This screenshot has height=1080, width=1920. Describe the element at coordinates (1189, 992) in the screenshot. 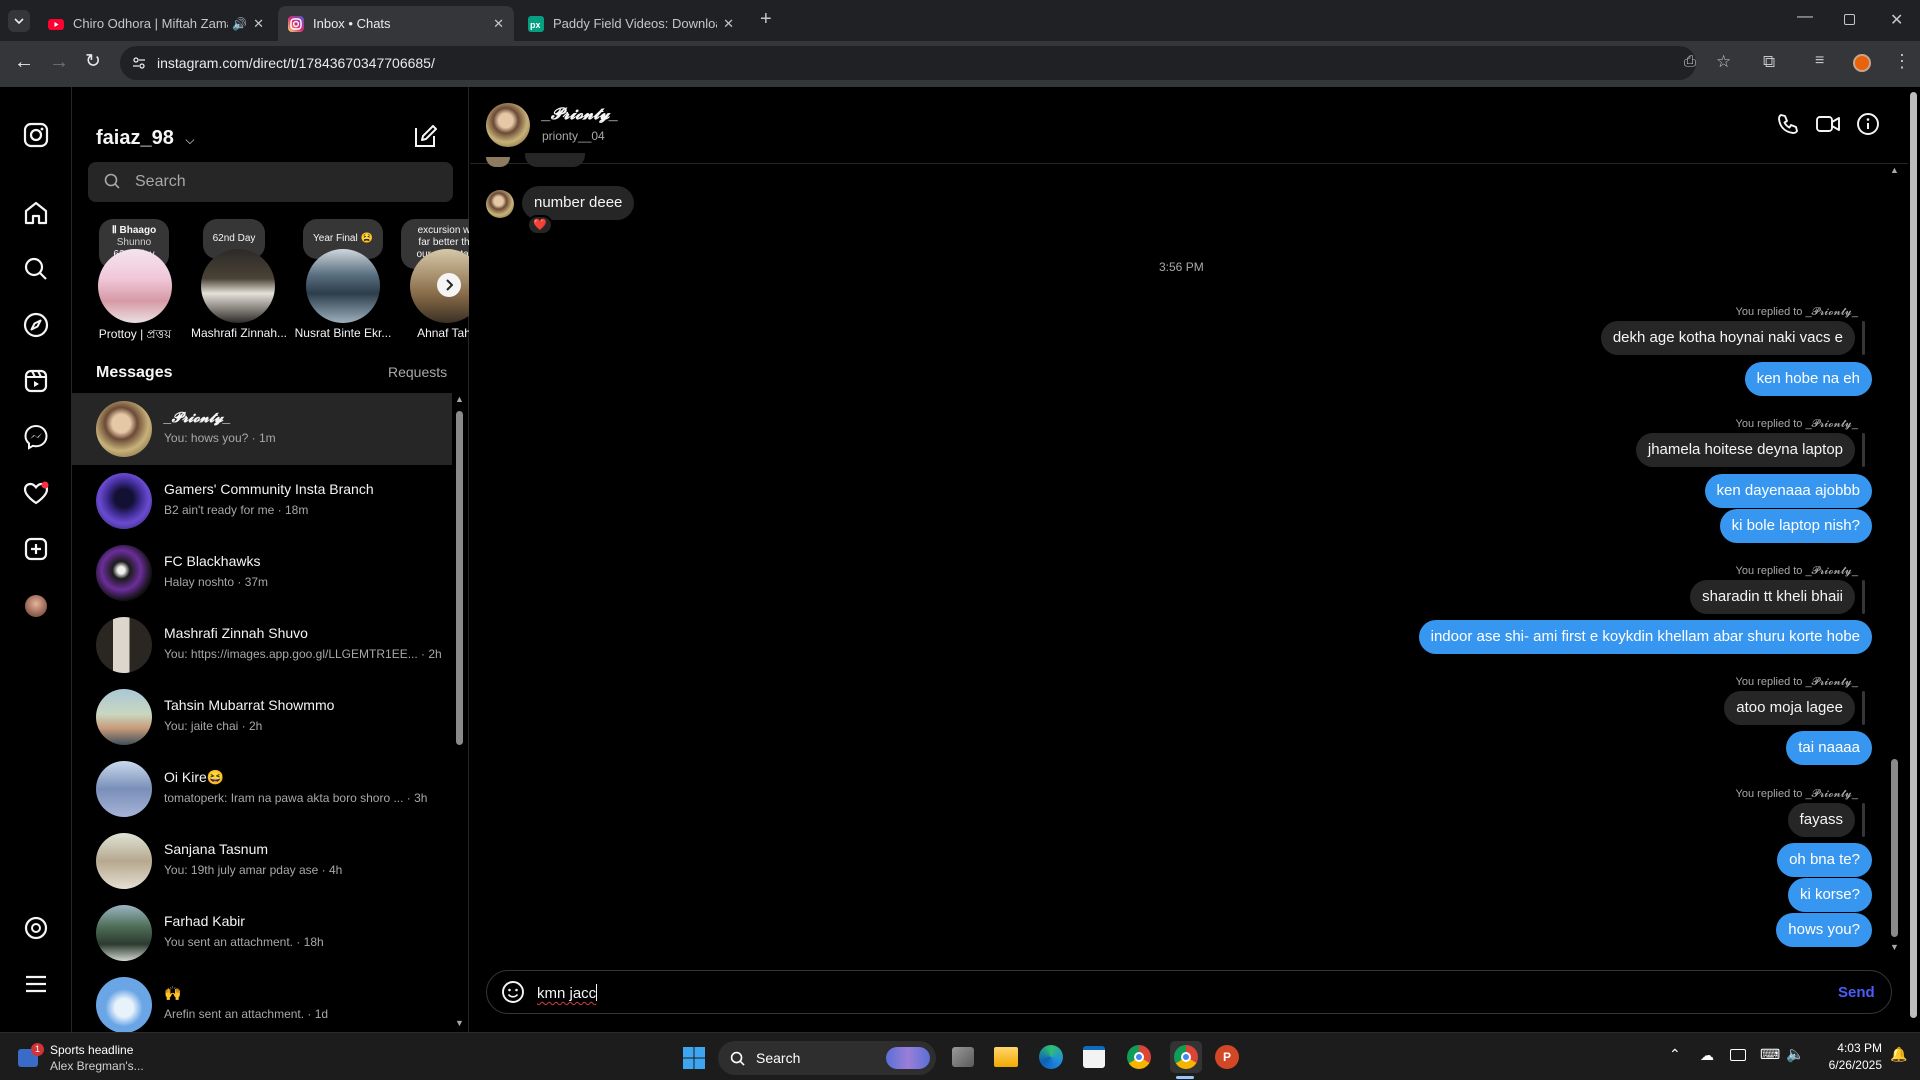

I see `message-composer` at that location.